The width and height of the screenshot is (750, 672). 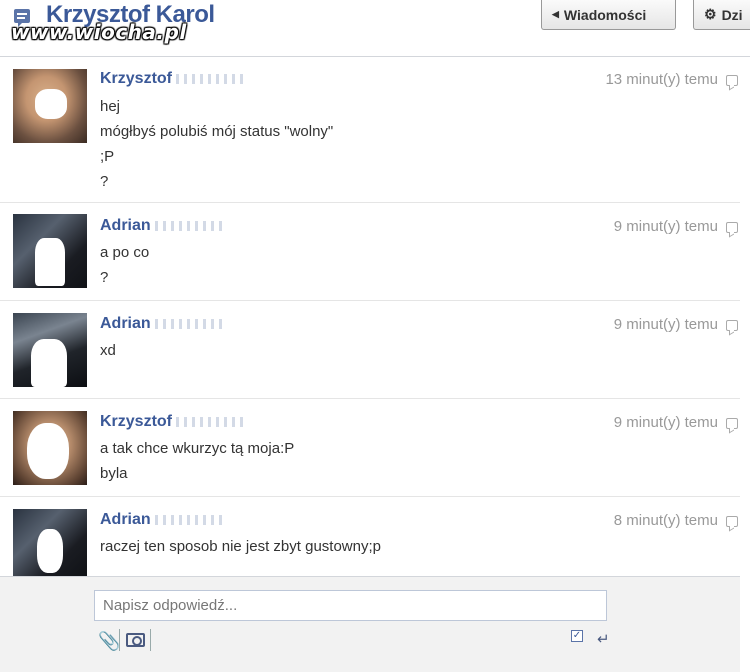 What do you see at coordinates (732, 14) in the screenshot?
I see `actions-button-label: Dzi` at bounding box center [732, 14].